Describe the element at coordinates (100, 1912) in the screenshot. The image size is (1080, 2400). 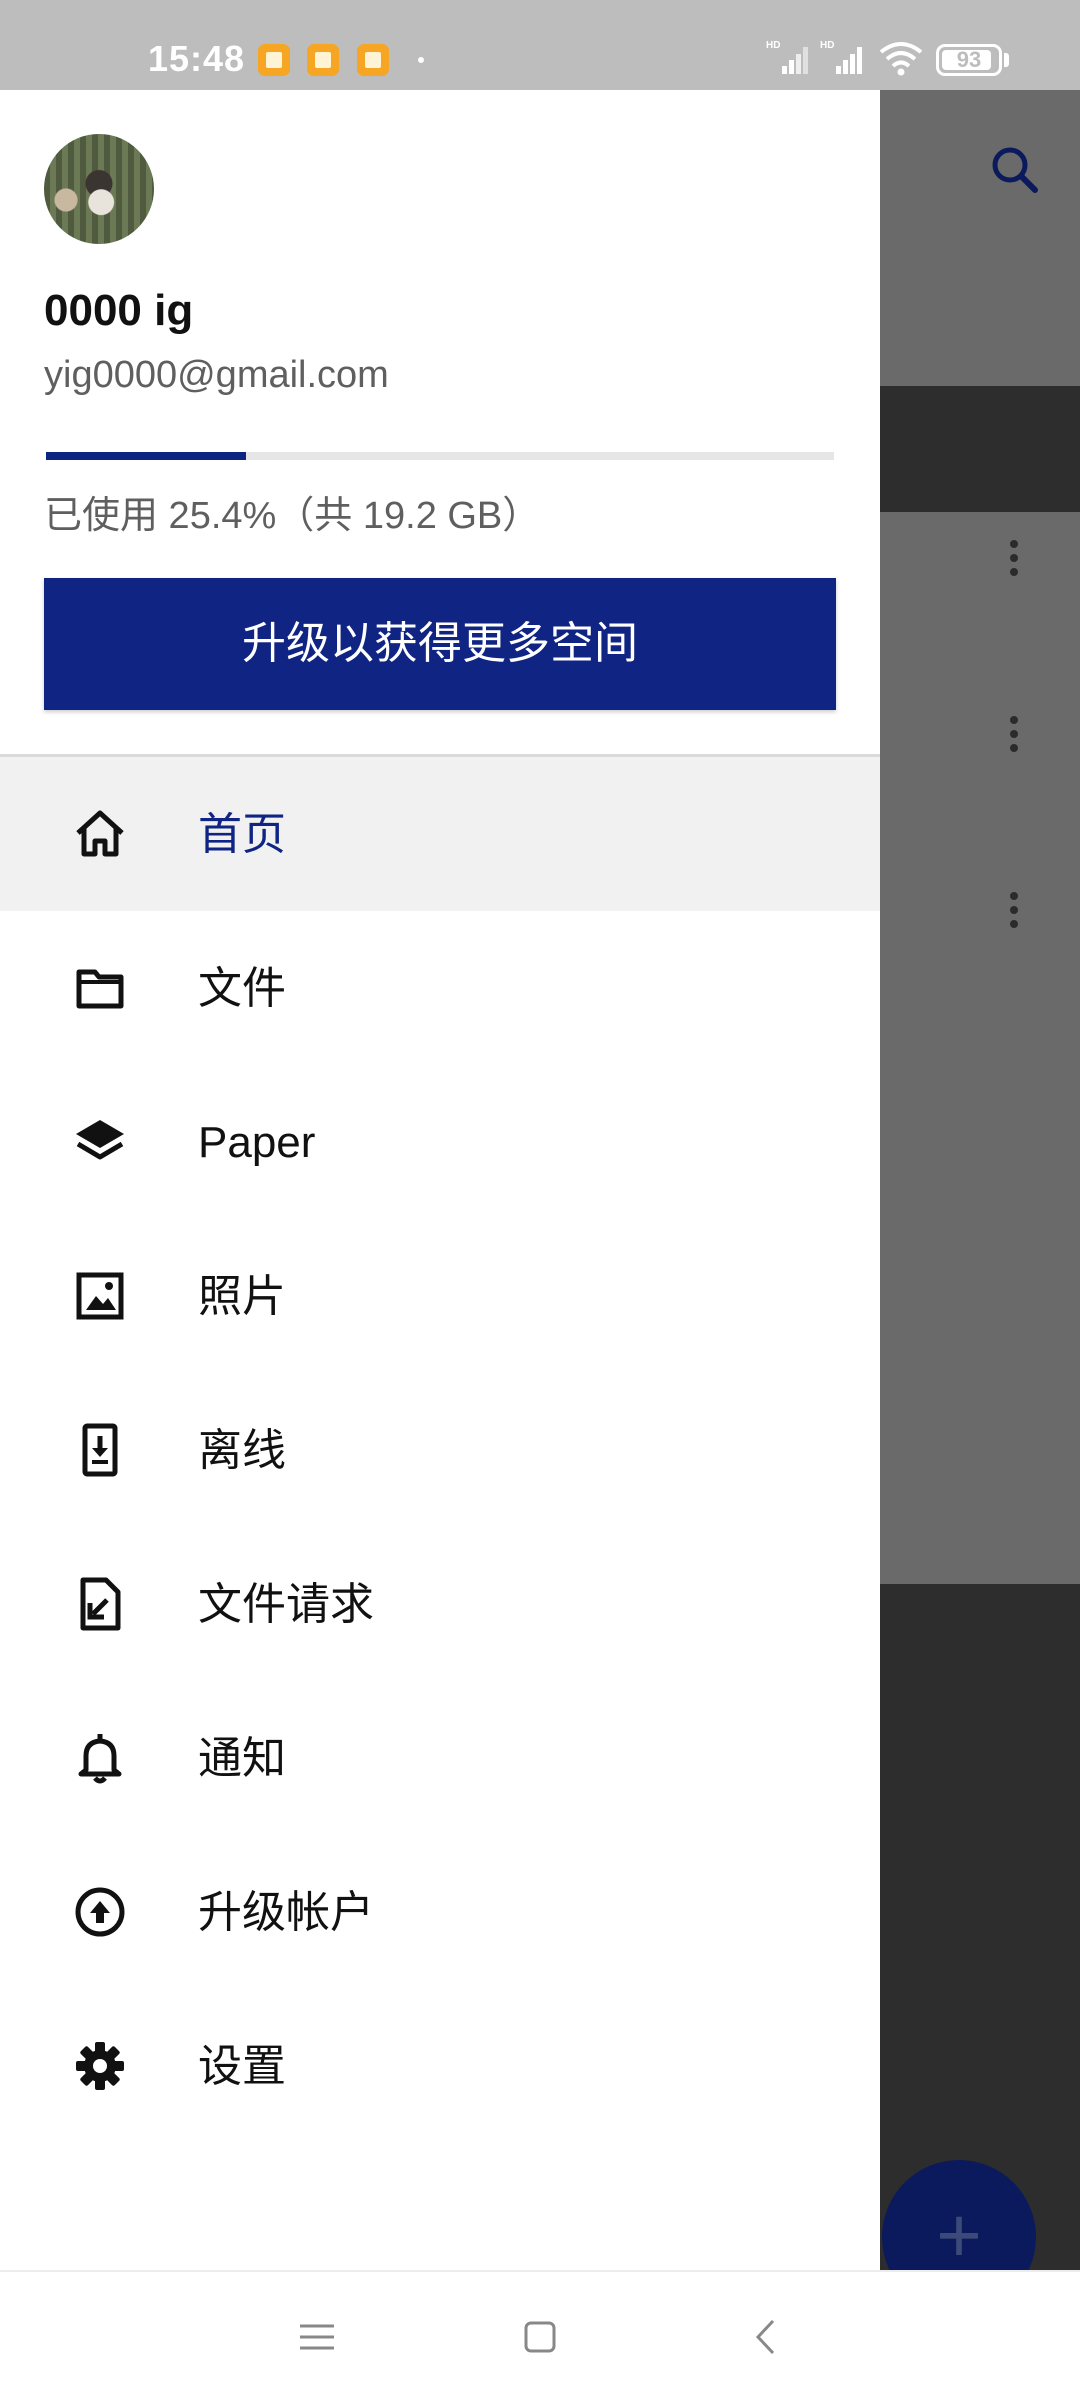
I see `upgrade-arrow-icon` at that location.